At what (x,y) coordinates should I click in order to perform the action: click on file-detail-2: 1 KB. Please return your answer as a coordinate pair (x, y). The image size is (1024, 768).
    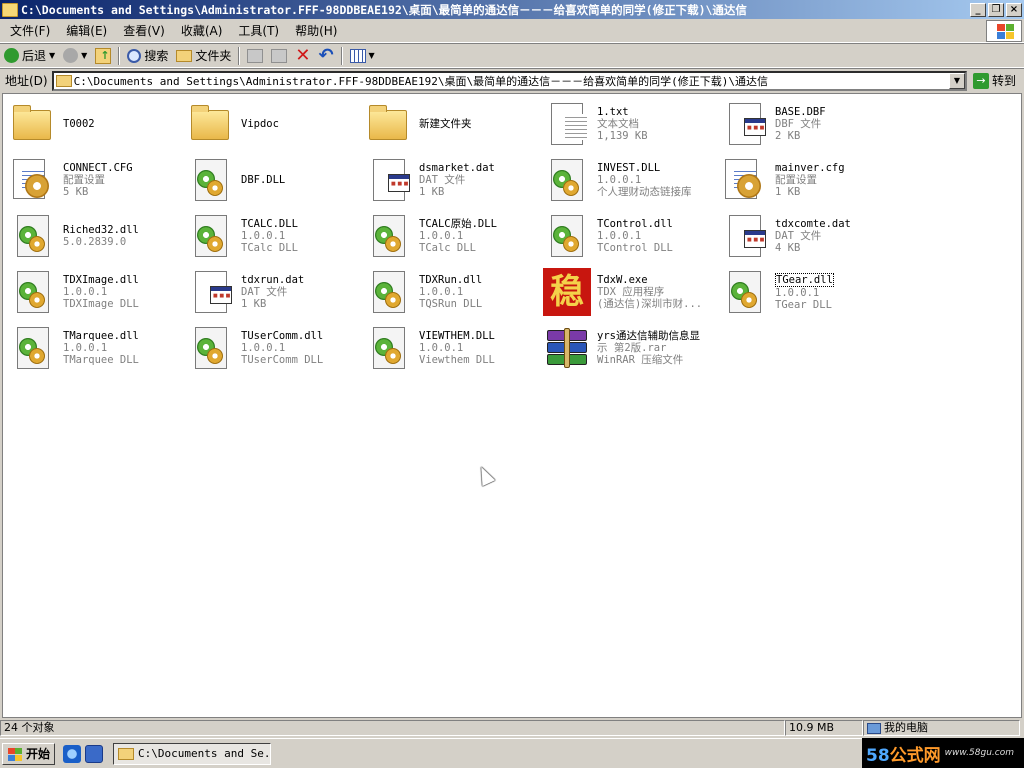
    Looking at the image, I should click on (432, 192).